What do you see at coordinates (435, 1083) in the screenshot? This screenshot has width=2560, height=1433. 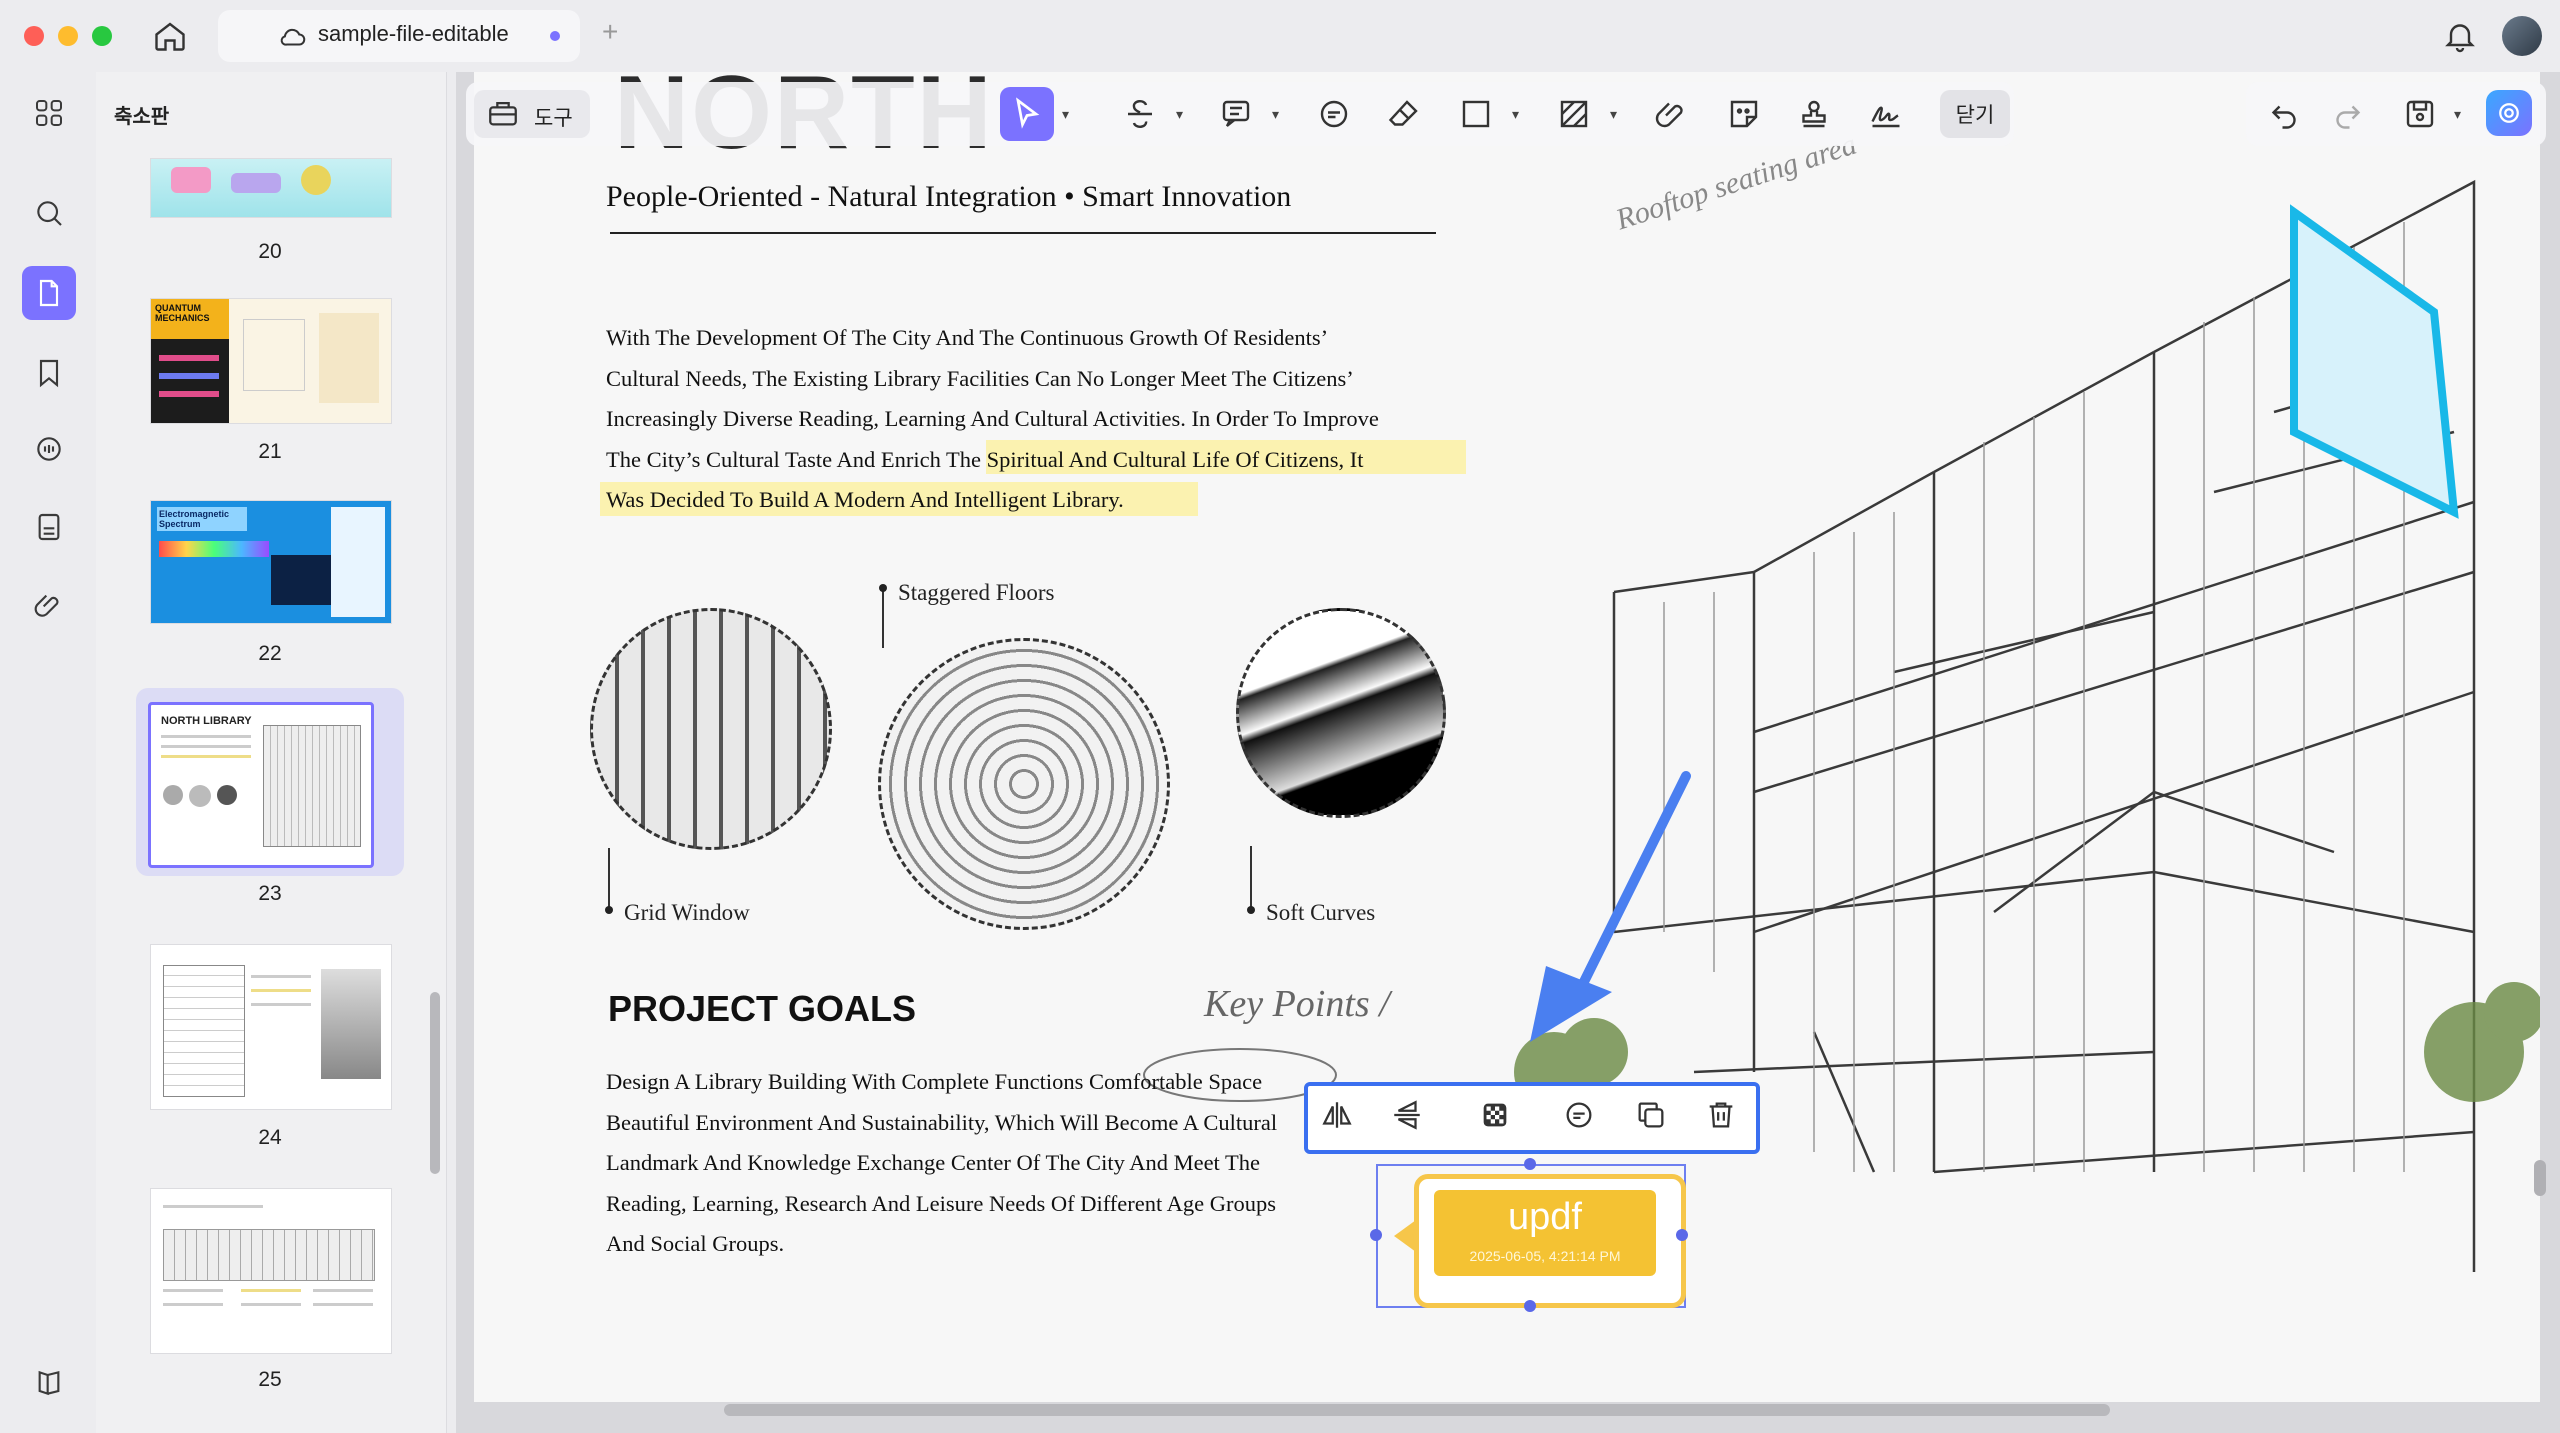 I see `thumbnail-scrollbar` at bounding box center [435, 1083].